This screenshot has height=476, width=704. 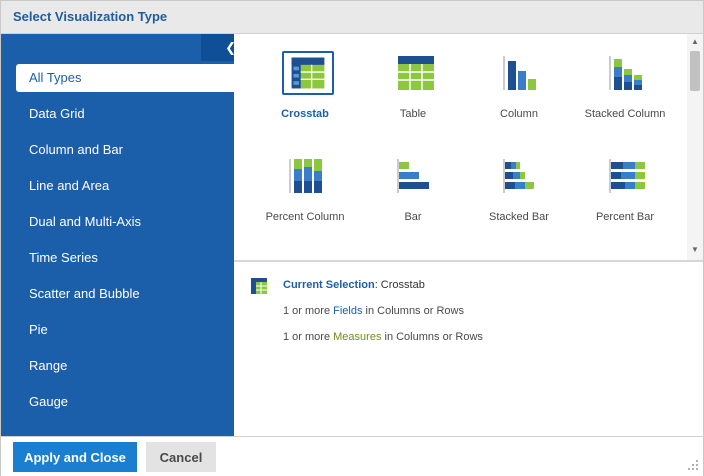 I want to click on viz-tile-crosstab: Crosstab, so click(x=305, y=79).